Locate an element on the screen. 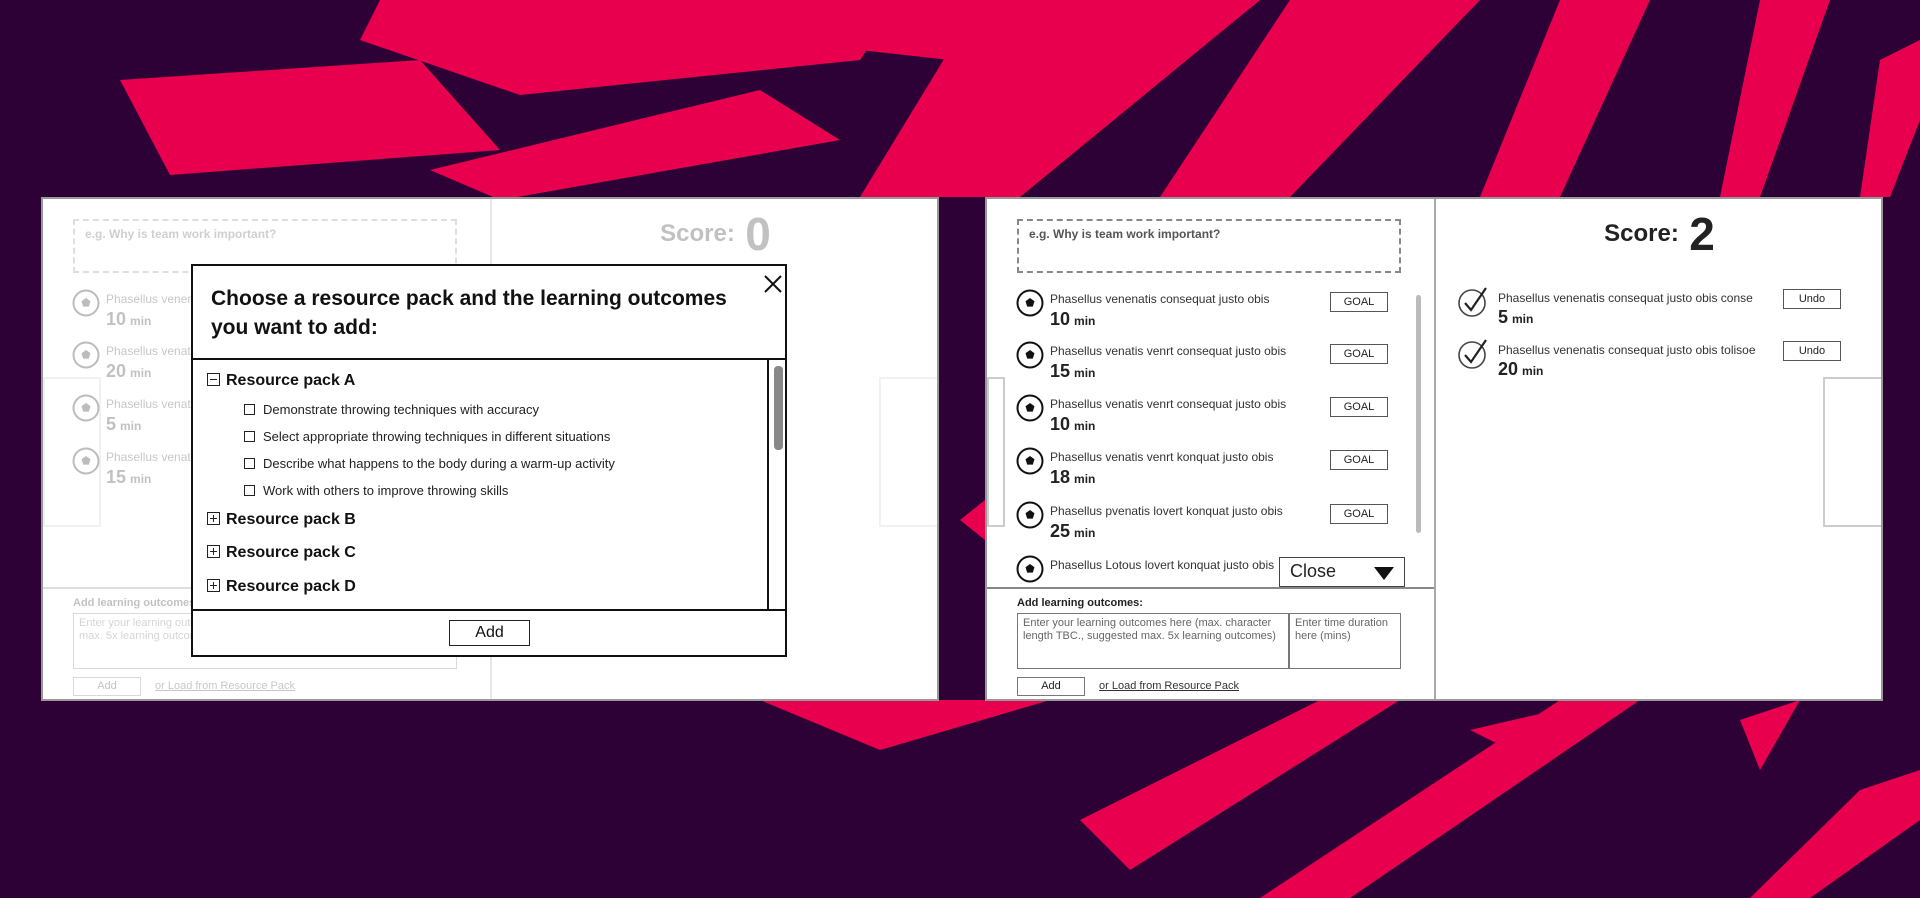 The height and width of the screenshot is (898, 1920). duration-input: Enter time duration here (mins) is located at coordinates (1345, 641).